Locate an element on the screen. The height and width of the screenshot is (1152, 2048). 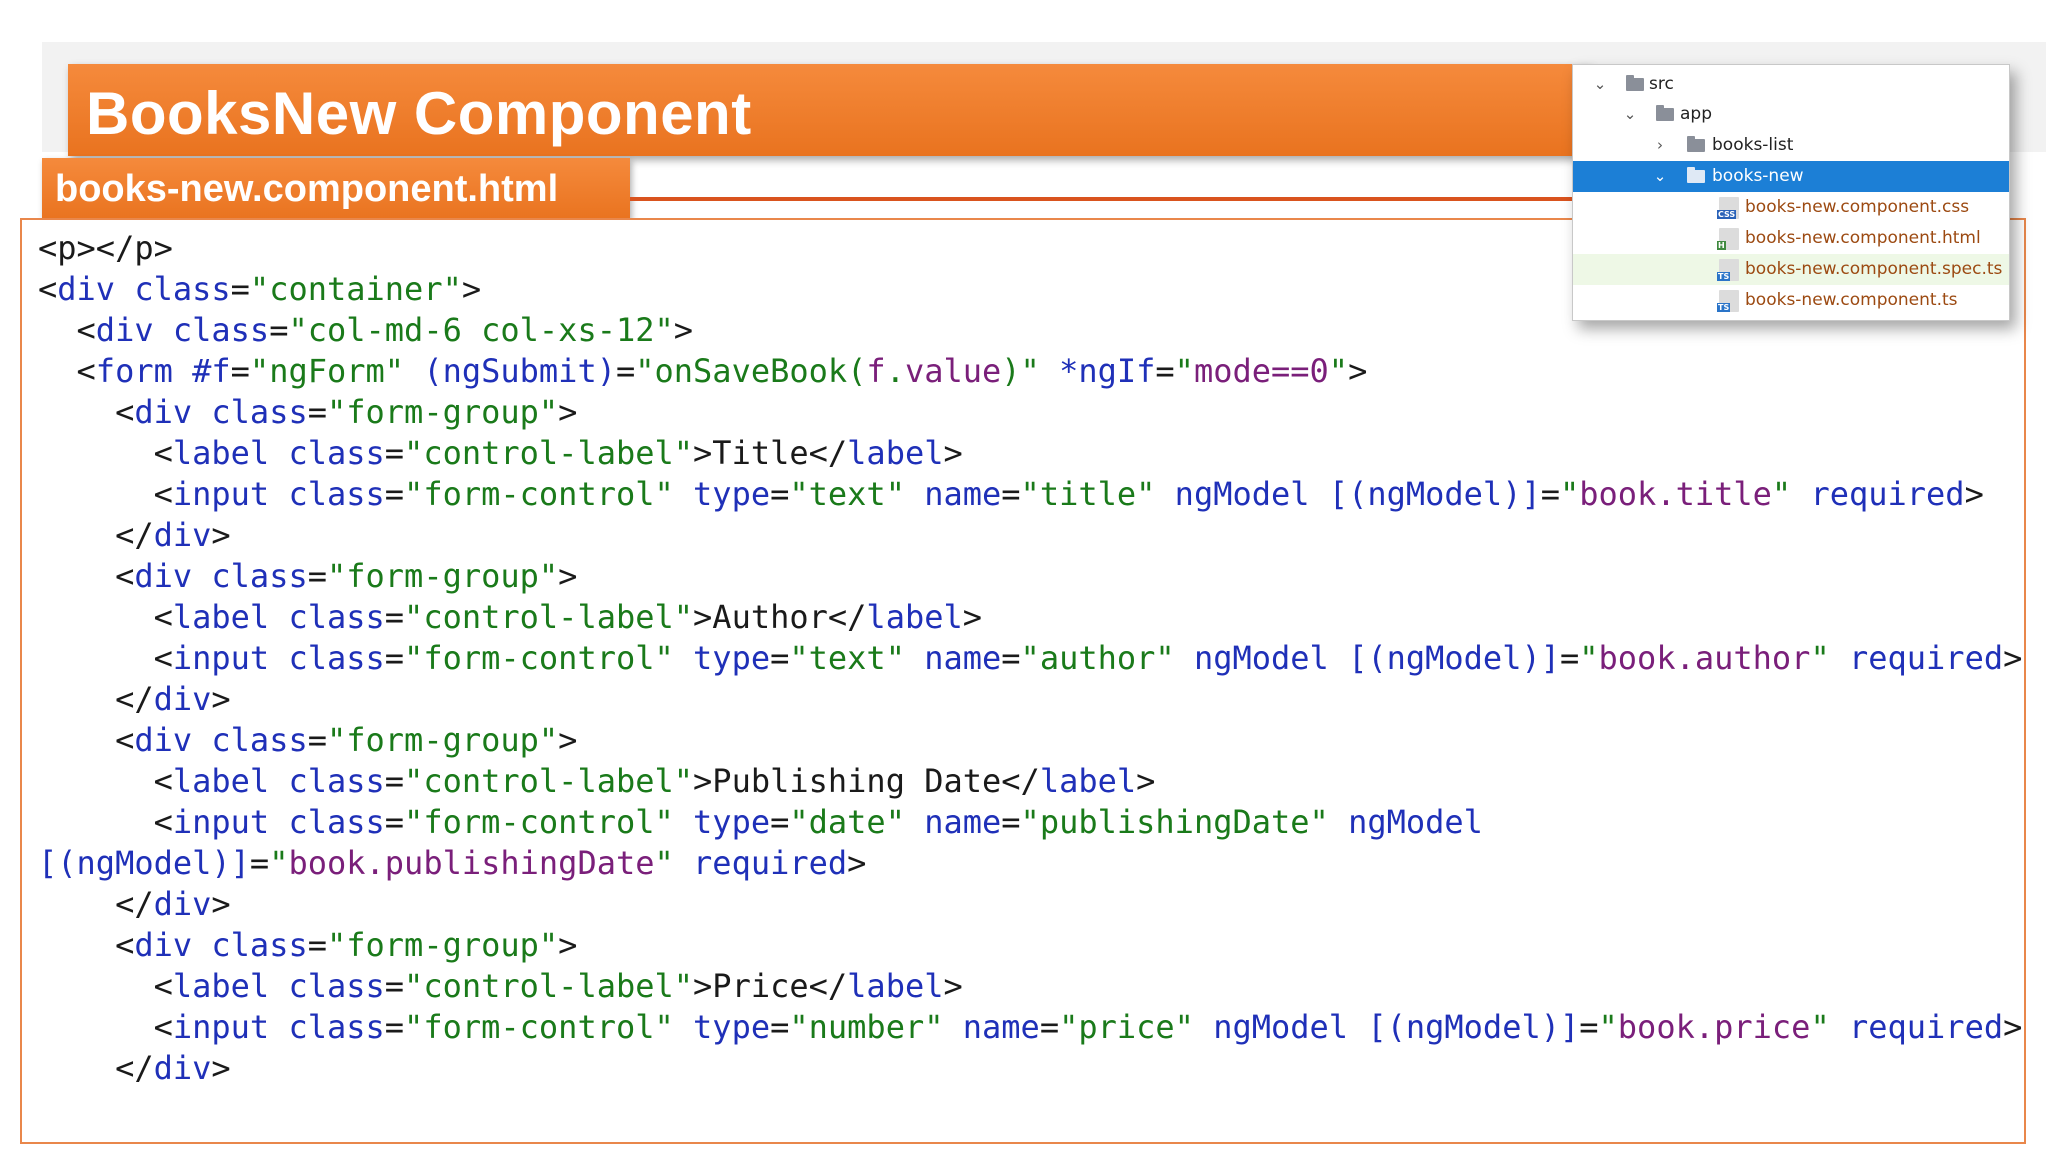
tree-file-label: books-new.component.ts is located at coordinates (1851, 300).